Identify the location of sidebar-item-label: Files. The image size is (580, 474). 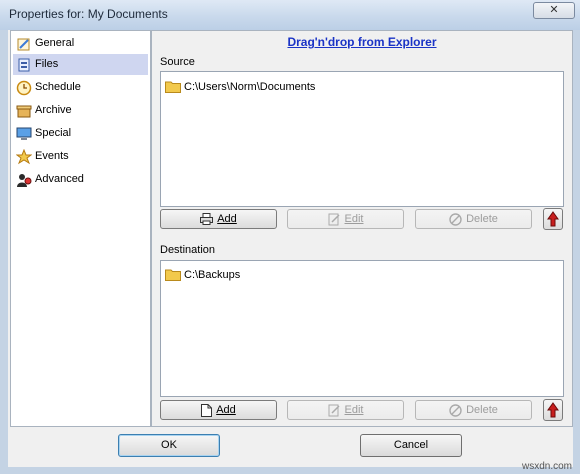
(47, 64).